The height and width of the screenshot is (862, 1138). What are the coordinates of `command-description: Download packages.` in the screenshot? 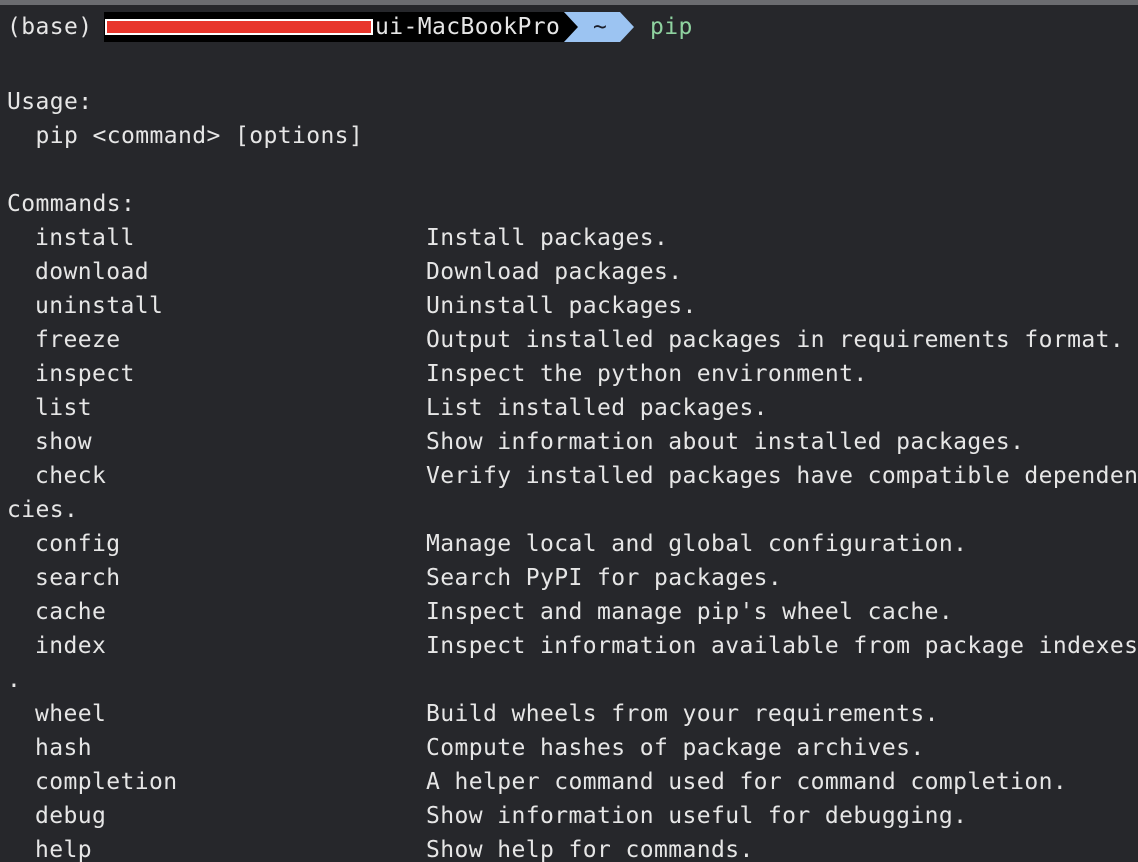 It's located at (554, 272).